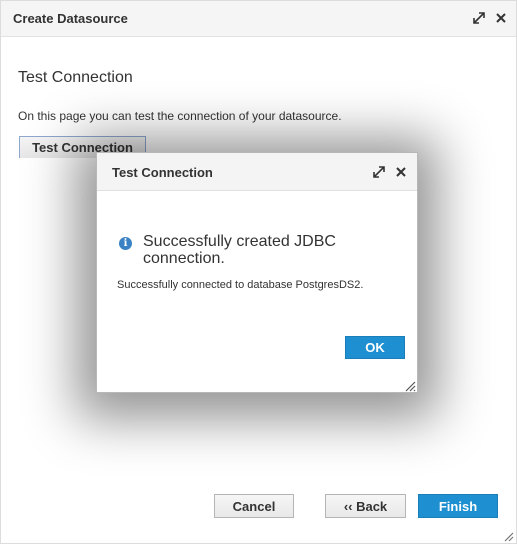 The height and width of the screenshot is (544, 517). Describe the element at coordinates (390, 172) in the screenshot. I see `dialog-title-icons` at that location.